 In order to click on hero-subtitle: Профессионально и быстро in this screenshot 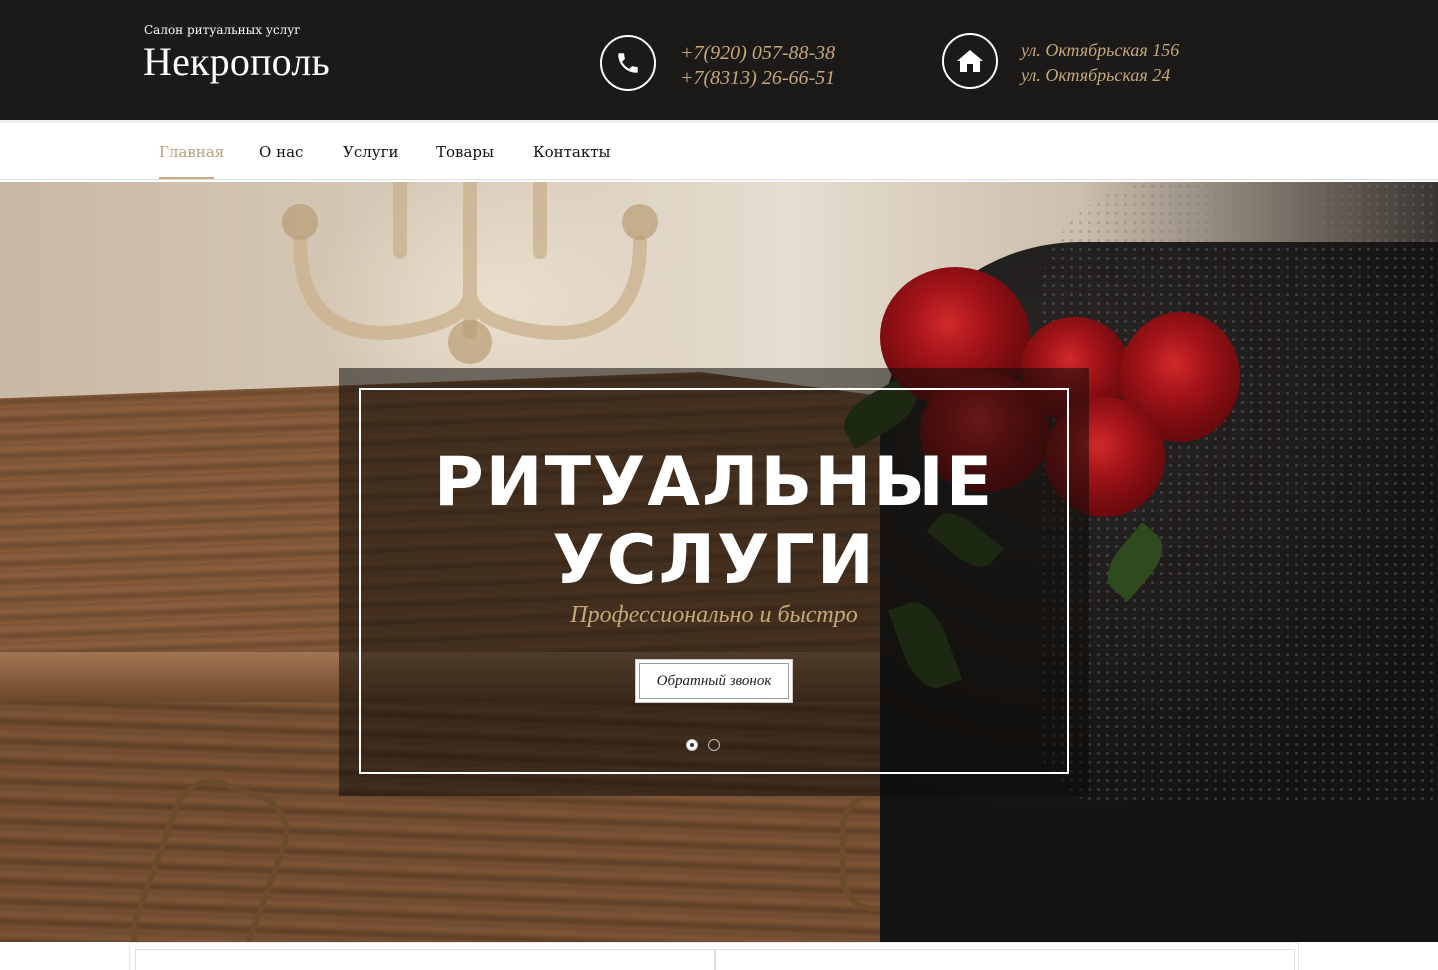, I will do `click(714, 615)`.